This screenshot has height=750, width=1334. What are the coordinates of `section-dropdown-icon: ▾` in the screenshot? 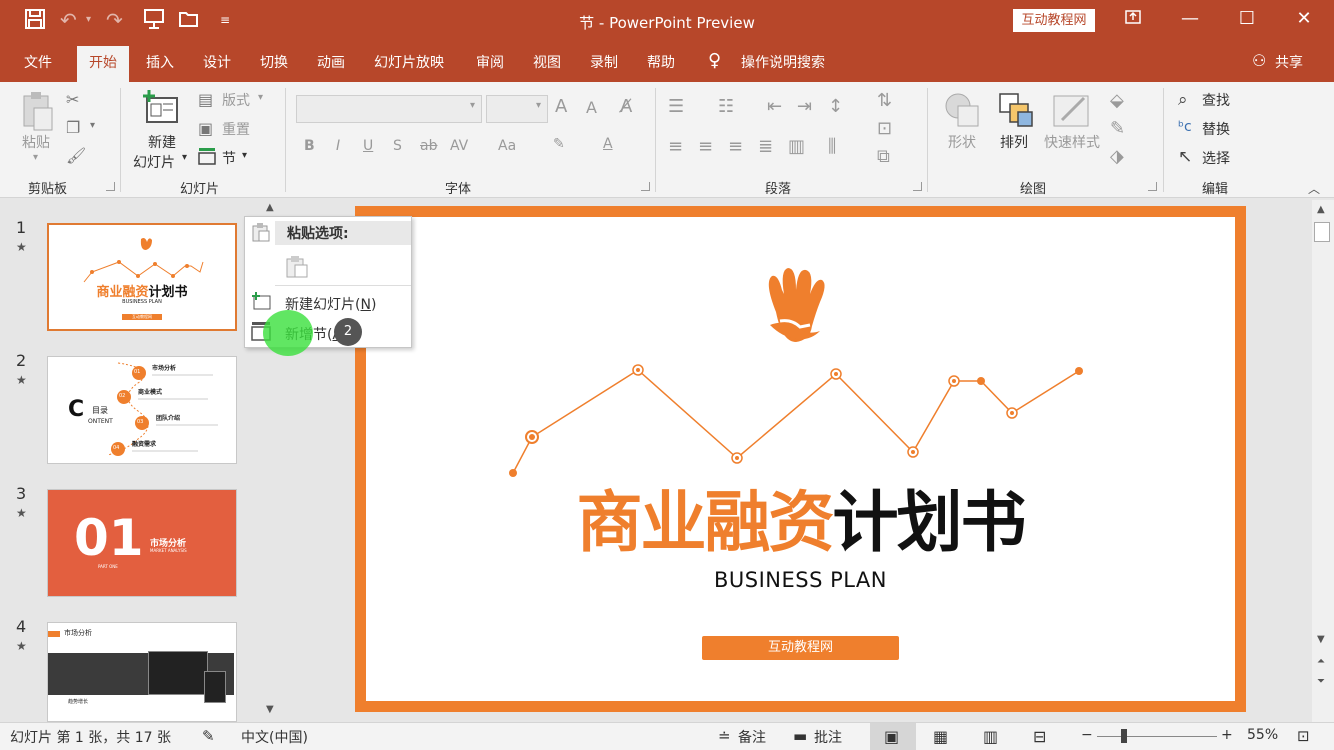 It's located at (244, 155).